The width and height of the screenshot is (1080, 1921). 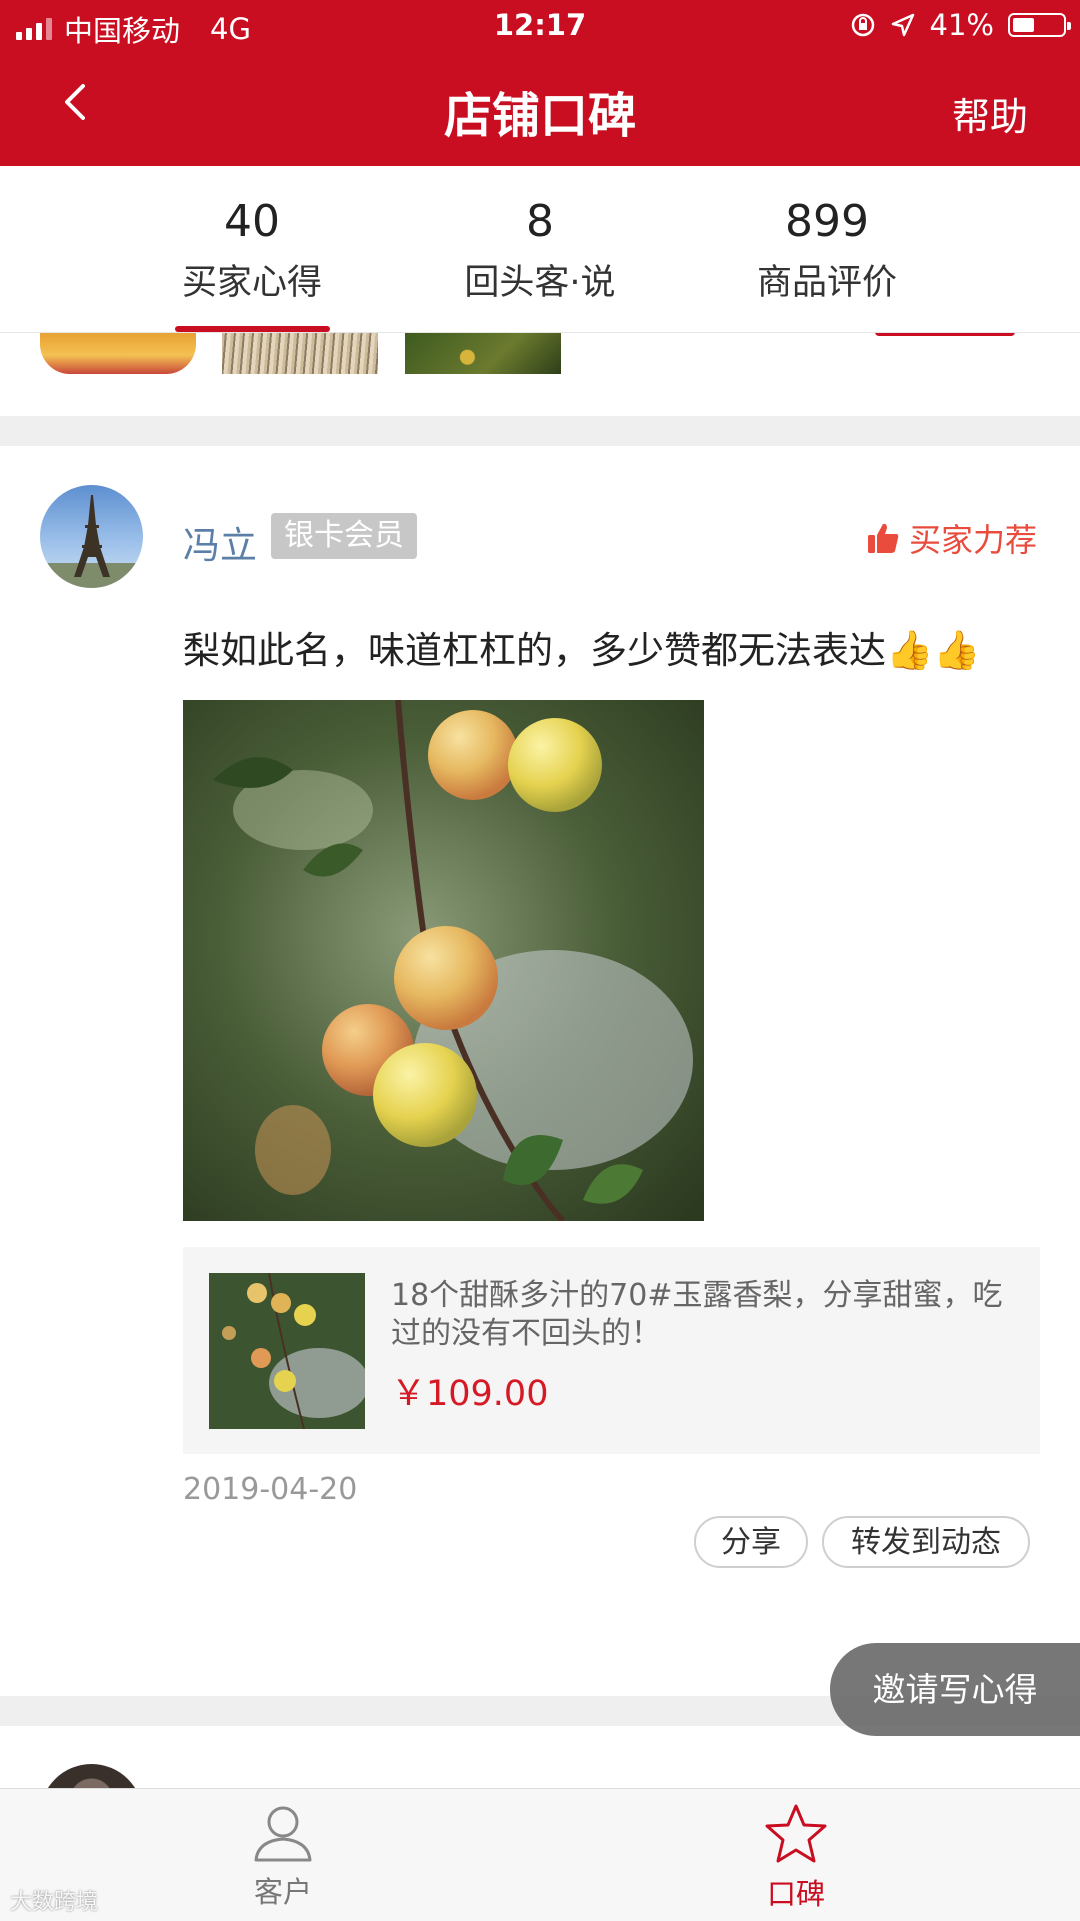 What do you see at coordinates (961, 25) in the screenshot?
I see `battery-percent: 41%` at bounding box center [961, 25].